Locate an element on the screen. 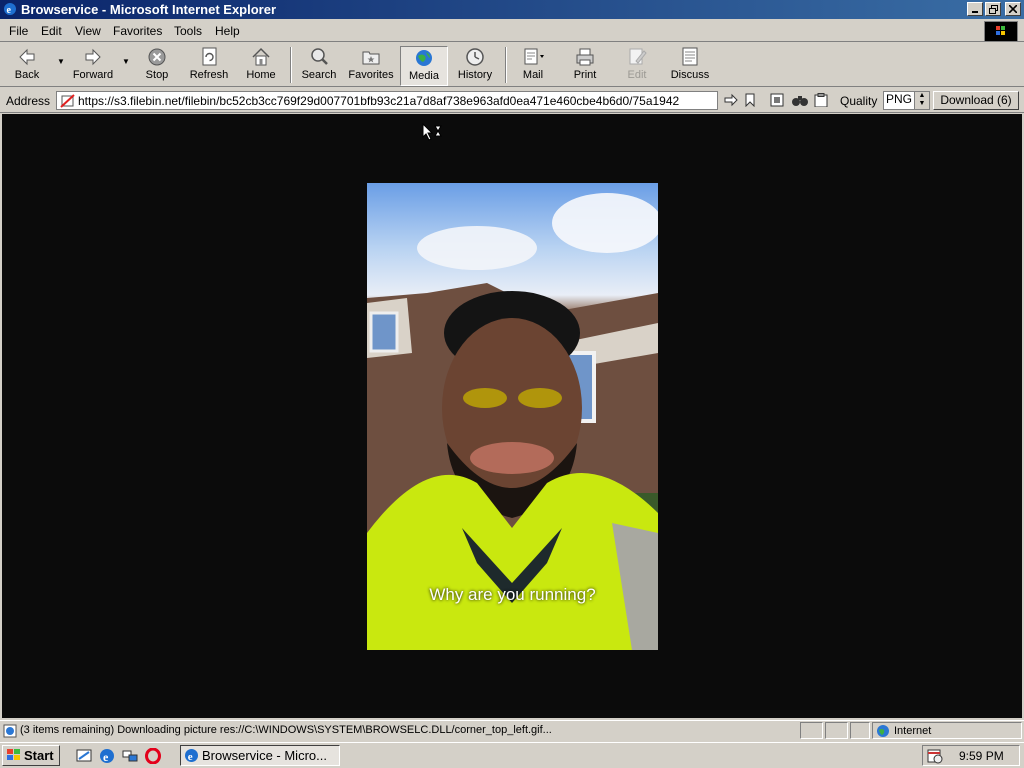 The height and width of the screenshot is (768, 1024). menu-edit: Edit is located at coordinates (51, 31).